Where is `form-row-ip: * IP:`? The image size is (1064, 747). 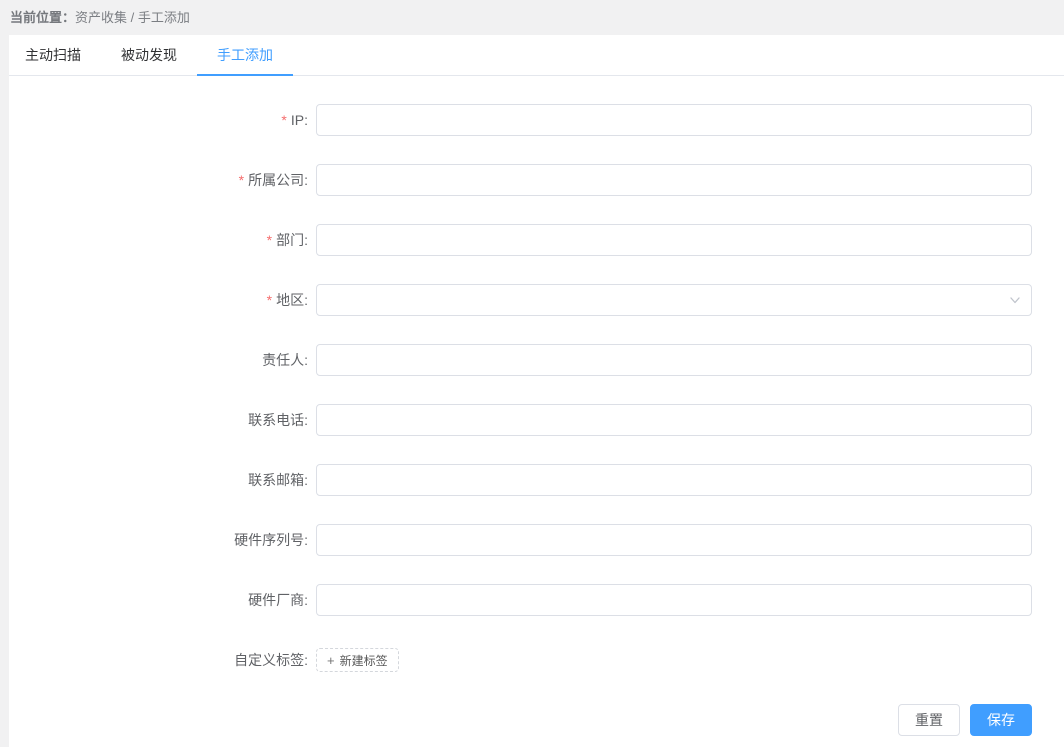
form-row-ip: * IP: is located at coordinates (520, 120).